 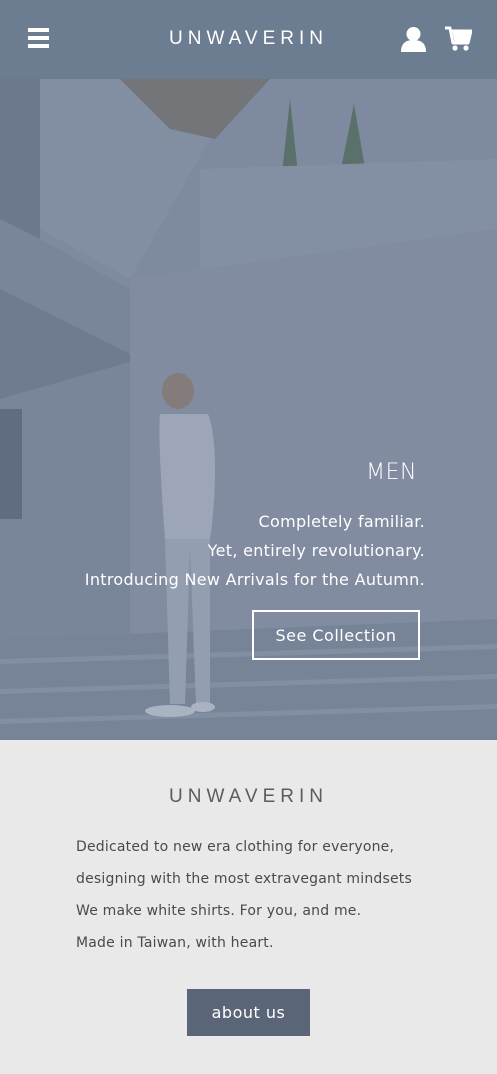 I want to click on about-line-3: We make white shirts. For you, and me., so click(x=219, y=911).